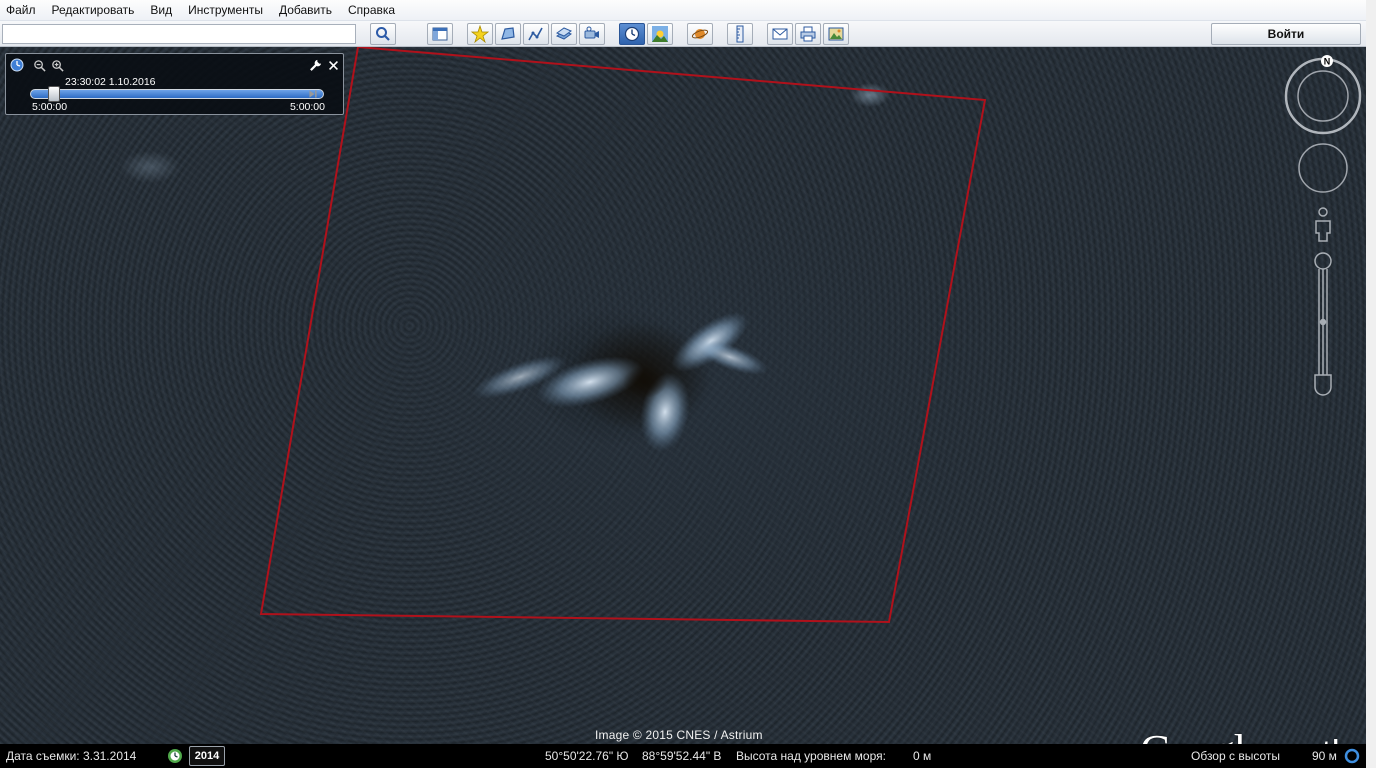 The width and height of the screenshot is (1376, 768). I want to click on window-edge, so click(1371, 384).